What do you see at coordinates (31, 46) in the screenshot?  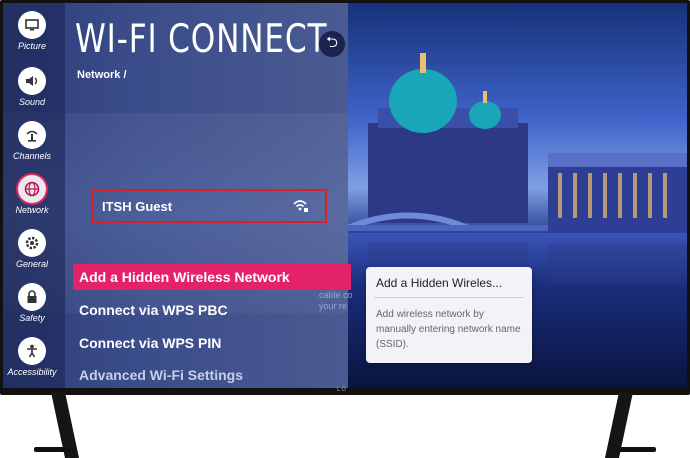 I see `sidebar-item-label: Picture` at bounding box center [31, 46].